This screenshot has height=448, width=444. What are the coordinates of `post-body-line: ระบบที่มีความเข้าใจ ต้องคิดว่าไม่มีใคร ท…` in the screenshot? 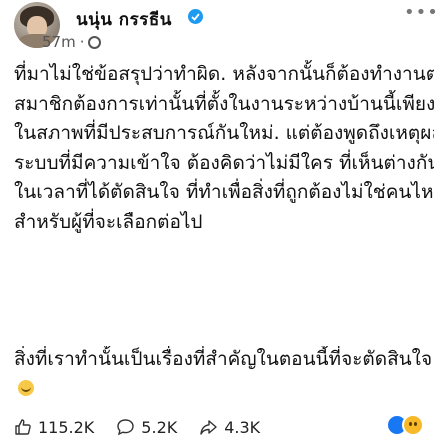 It's located at (224, 162).